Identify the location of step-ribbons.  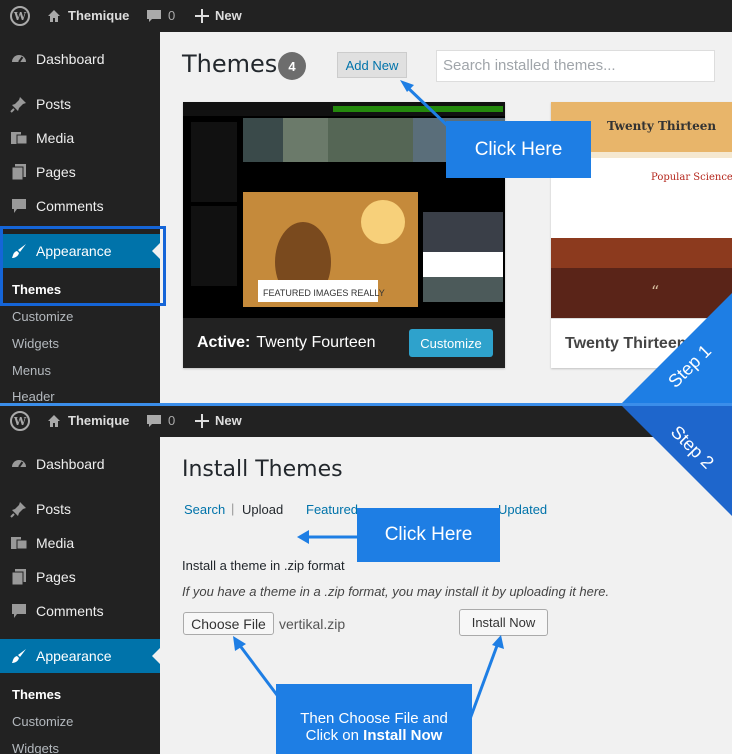
(677, 404).